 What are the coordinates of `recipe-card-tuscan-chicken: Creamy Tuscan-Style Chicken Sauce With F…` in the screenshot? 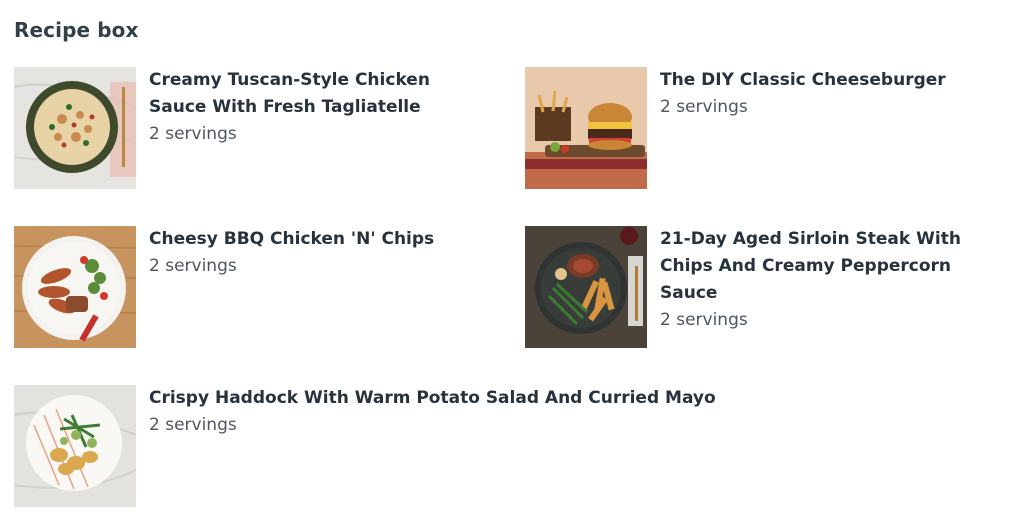 It's located at (259, 129).